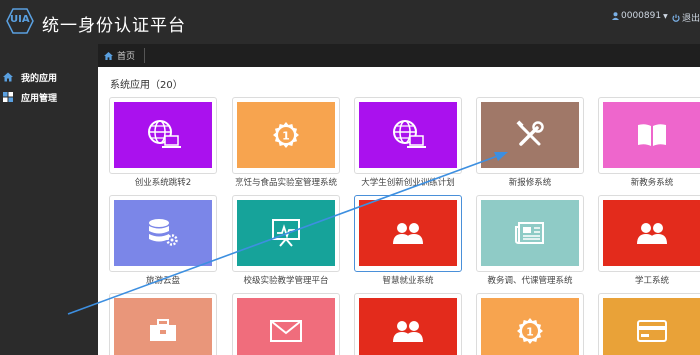 The height and width of the screenshot is (355, 700). Describe the element at coordinates (408, 182) in the screenshot. I see `tile-label: 大学生创新创业训练计划` at that location.